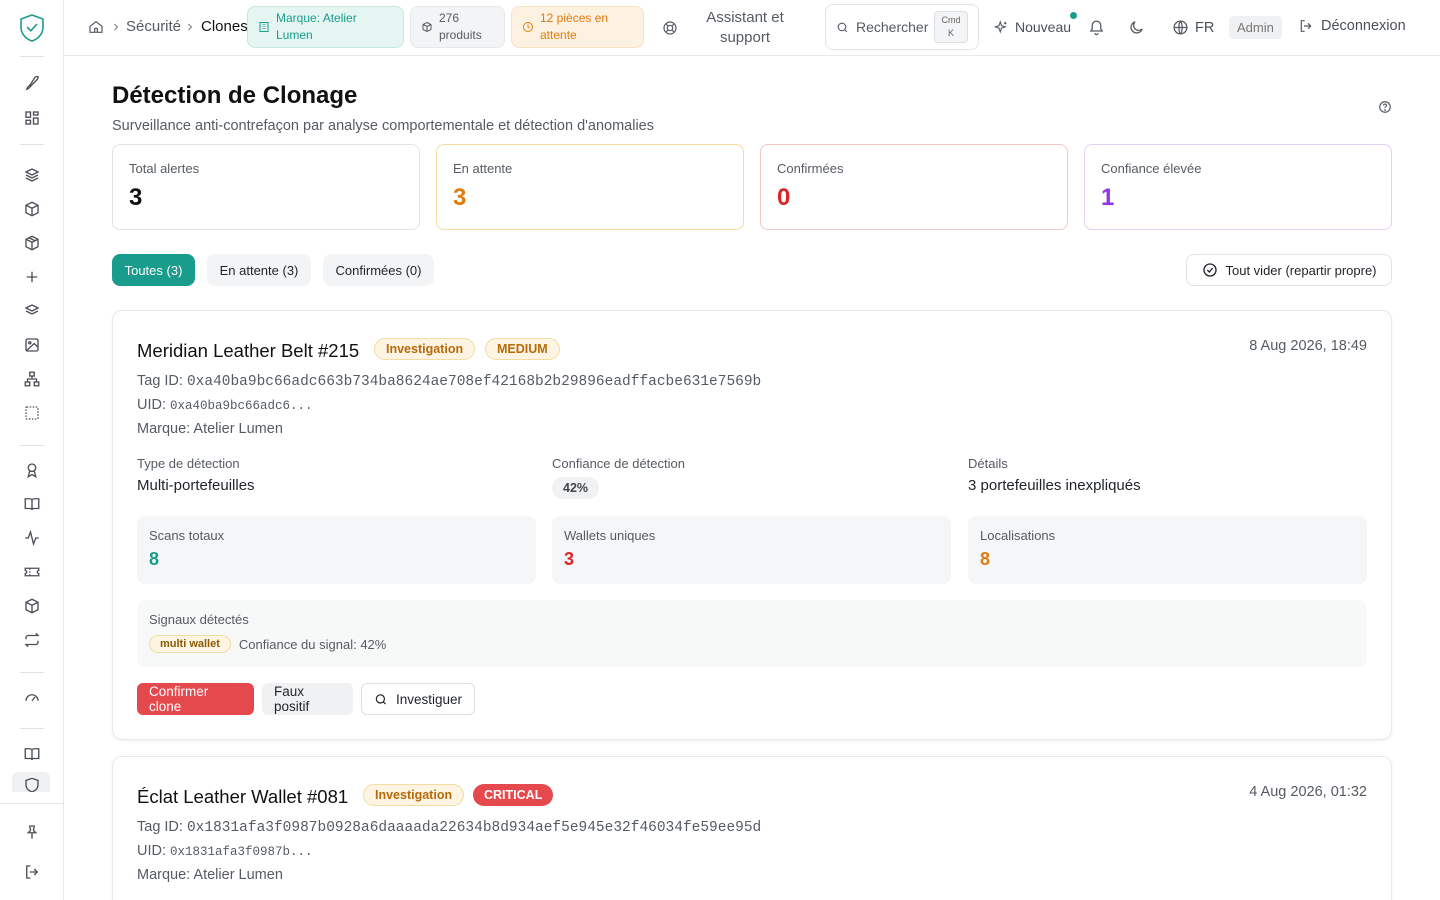 This screenshot has width=1440, height=900. Describe the element at coordinates (1073, 15) in the screenshot. I see `notification-dot` at that location.